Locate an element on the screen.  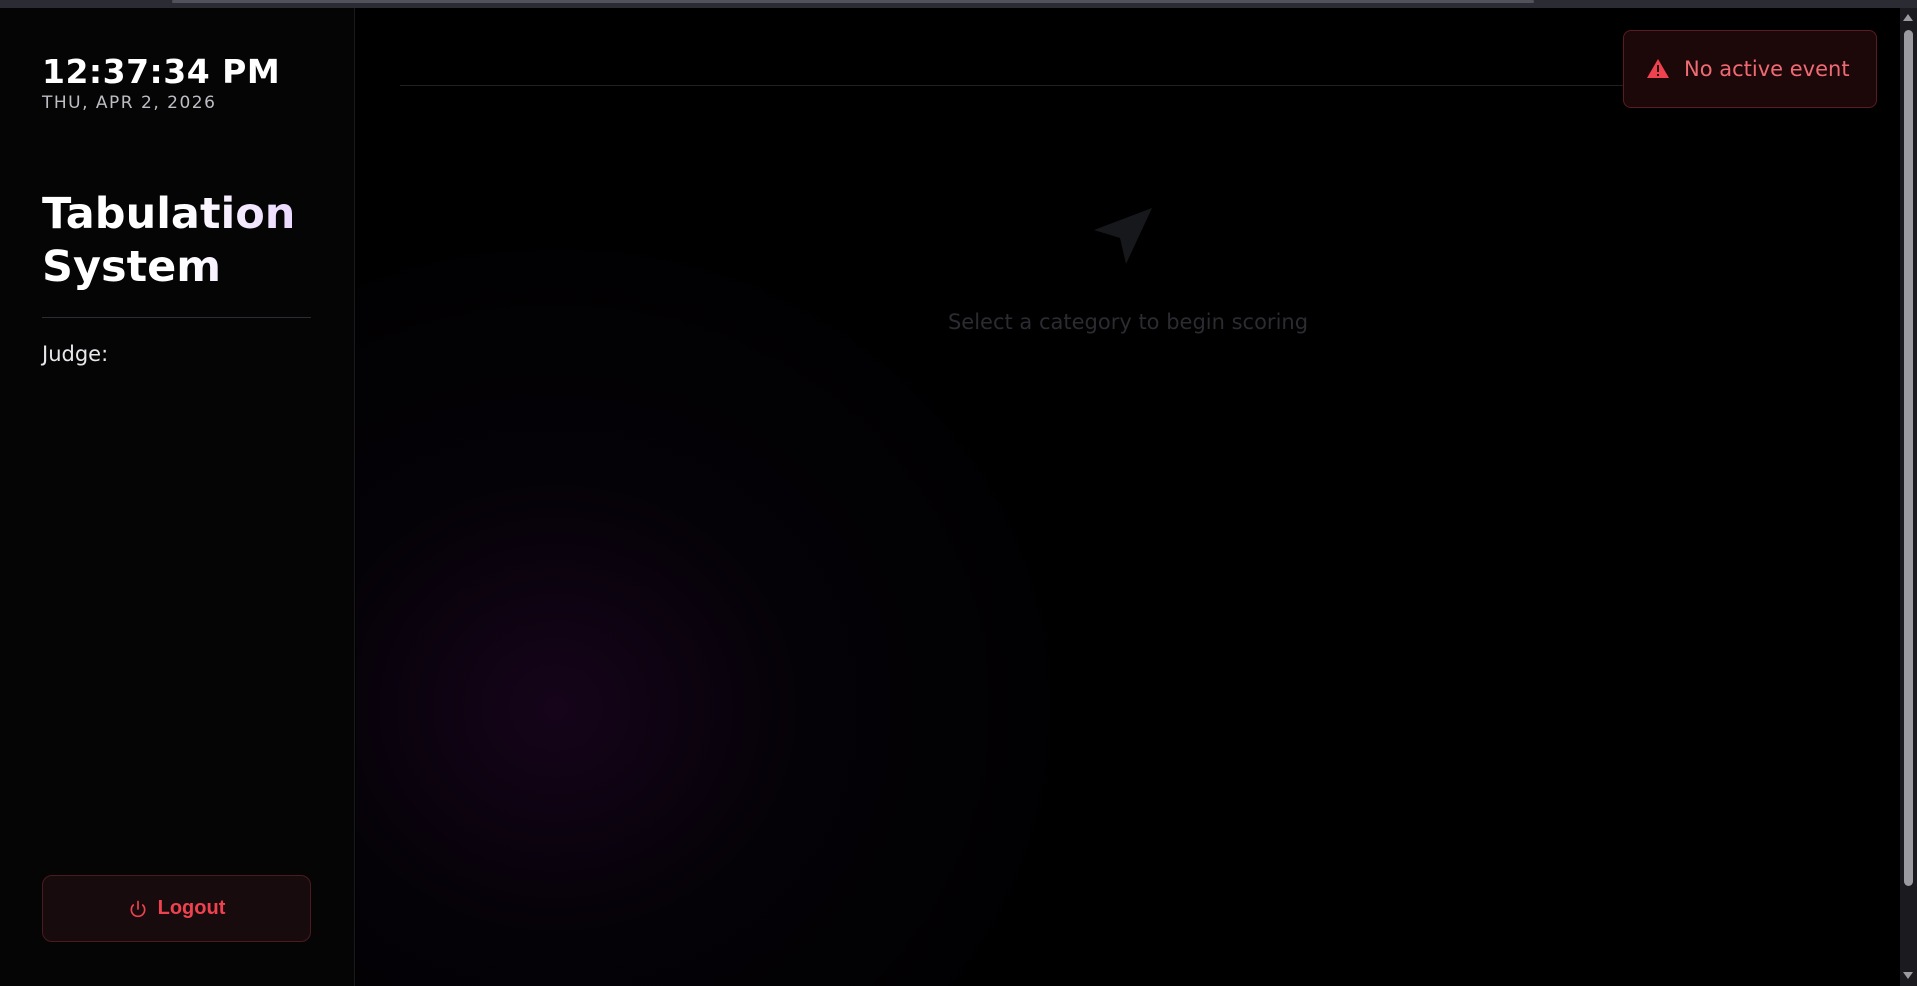
no-active-event-alert: No active event is located at coordinates (1750, 69).